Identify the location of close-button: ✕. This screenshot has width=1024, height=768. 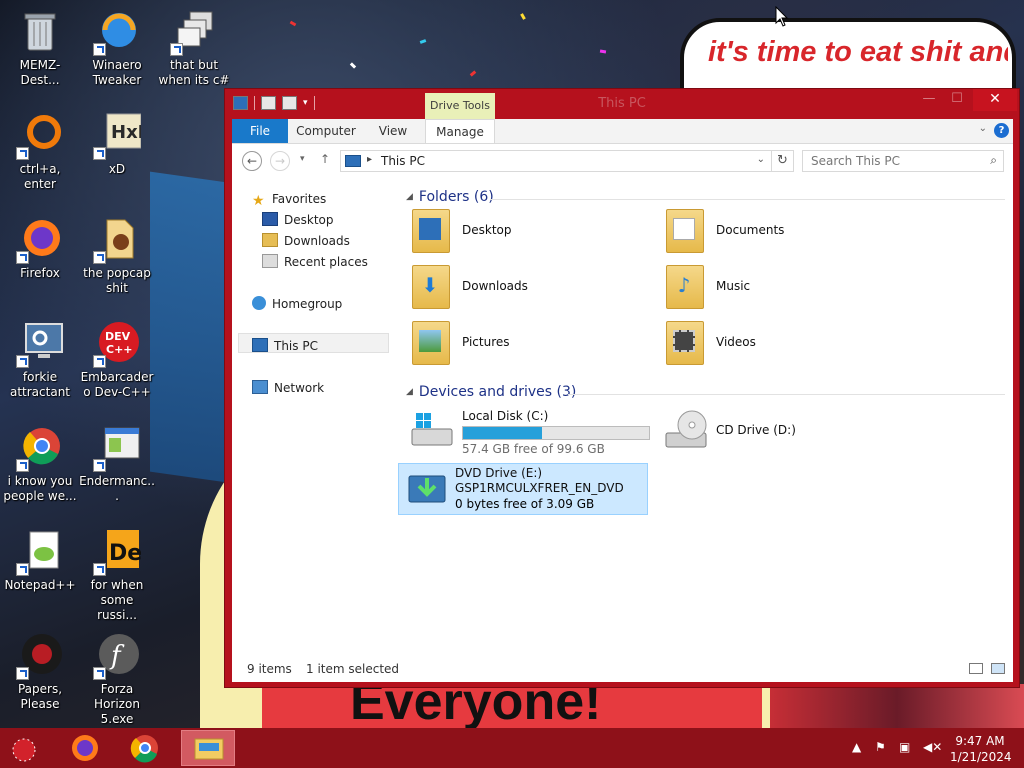
(995, 100).